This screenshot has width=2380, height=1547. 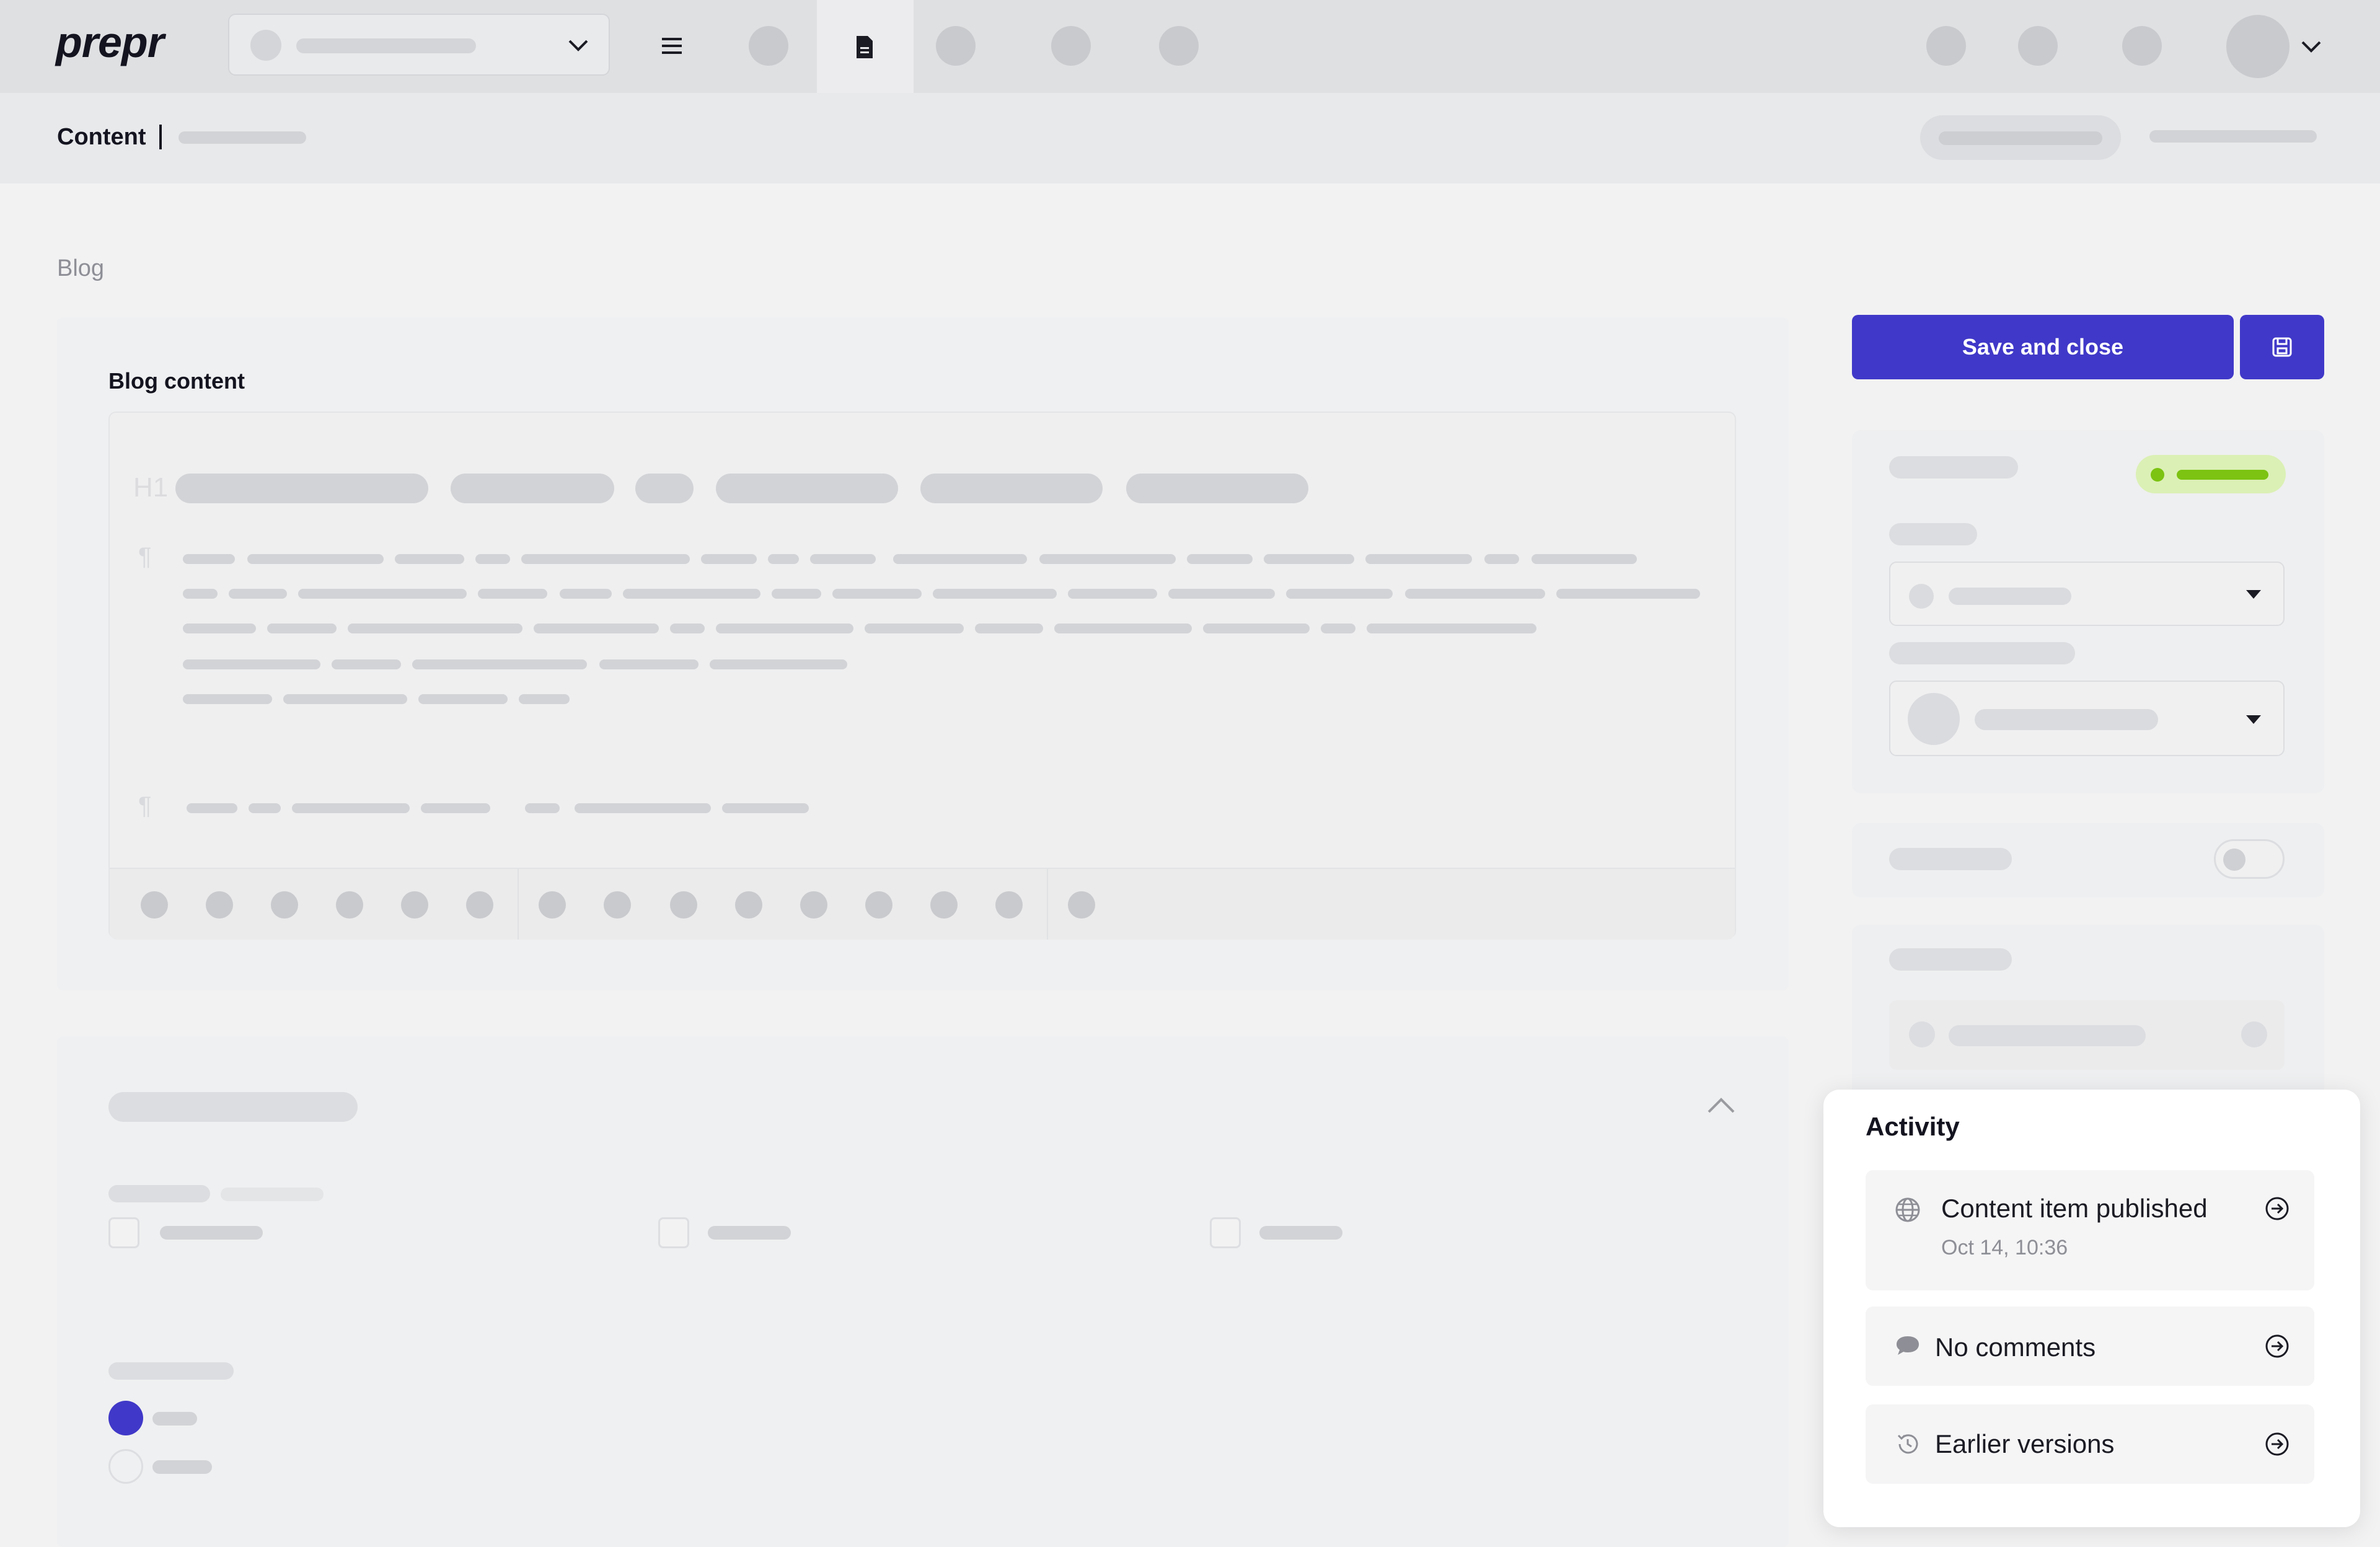 I want to click on toggle-switch, so click(x=2249, y=859).